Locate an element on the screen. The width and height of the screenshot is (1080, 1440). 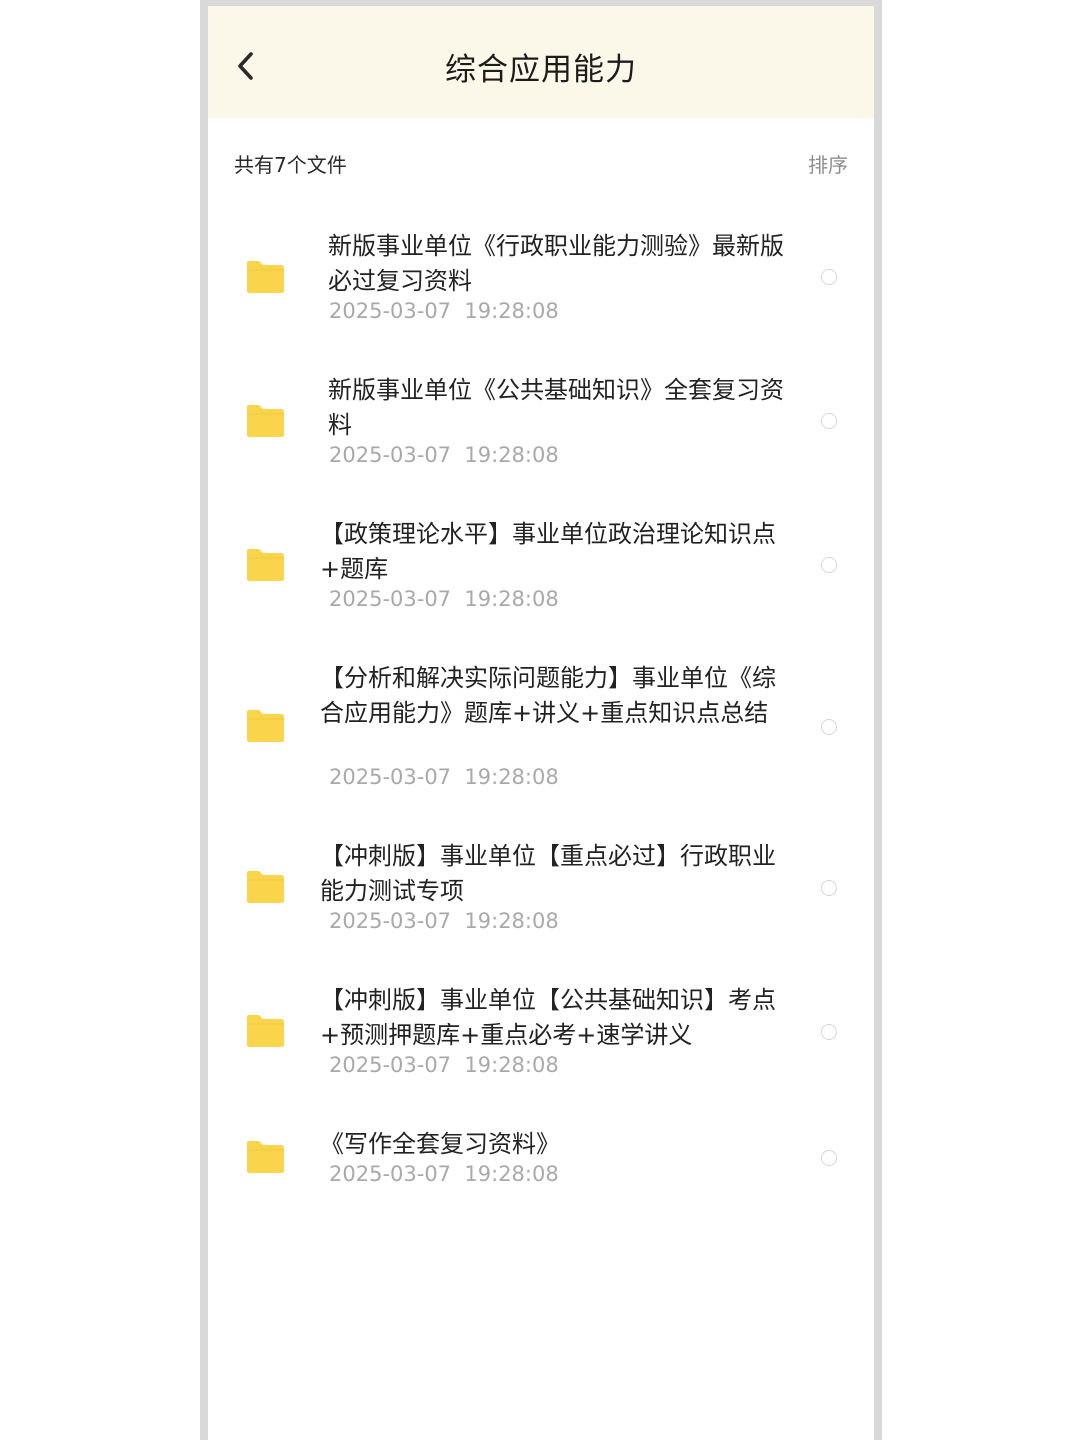
select-radio is located at coordinates (829, 1158).